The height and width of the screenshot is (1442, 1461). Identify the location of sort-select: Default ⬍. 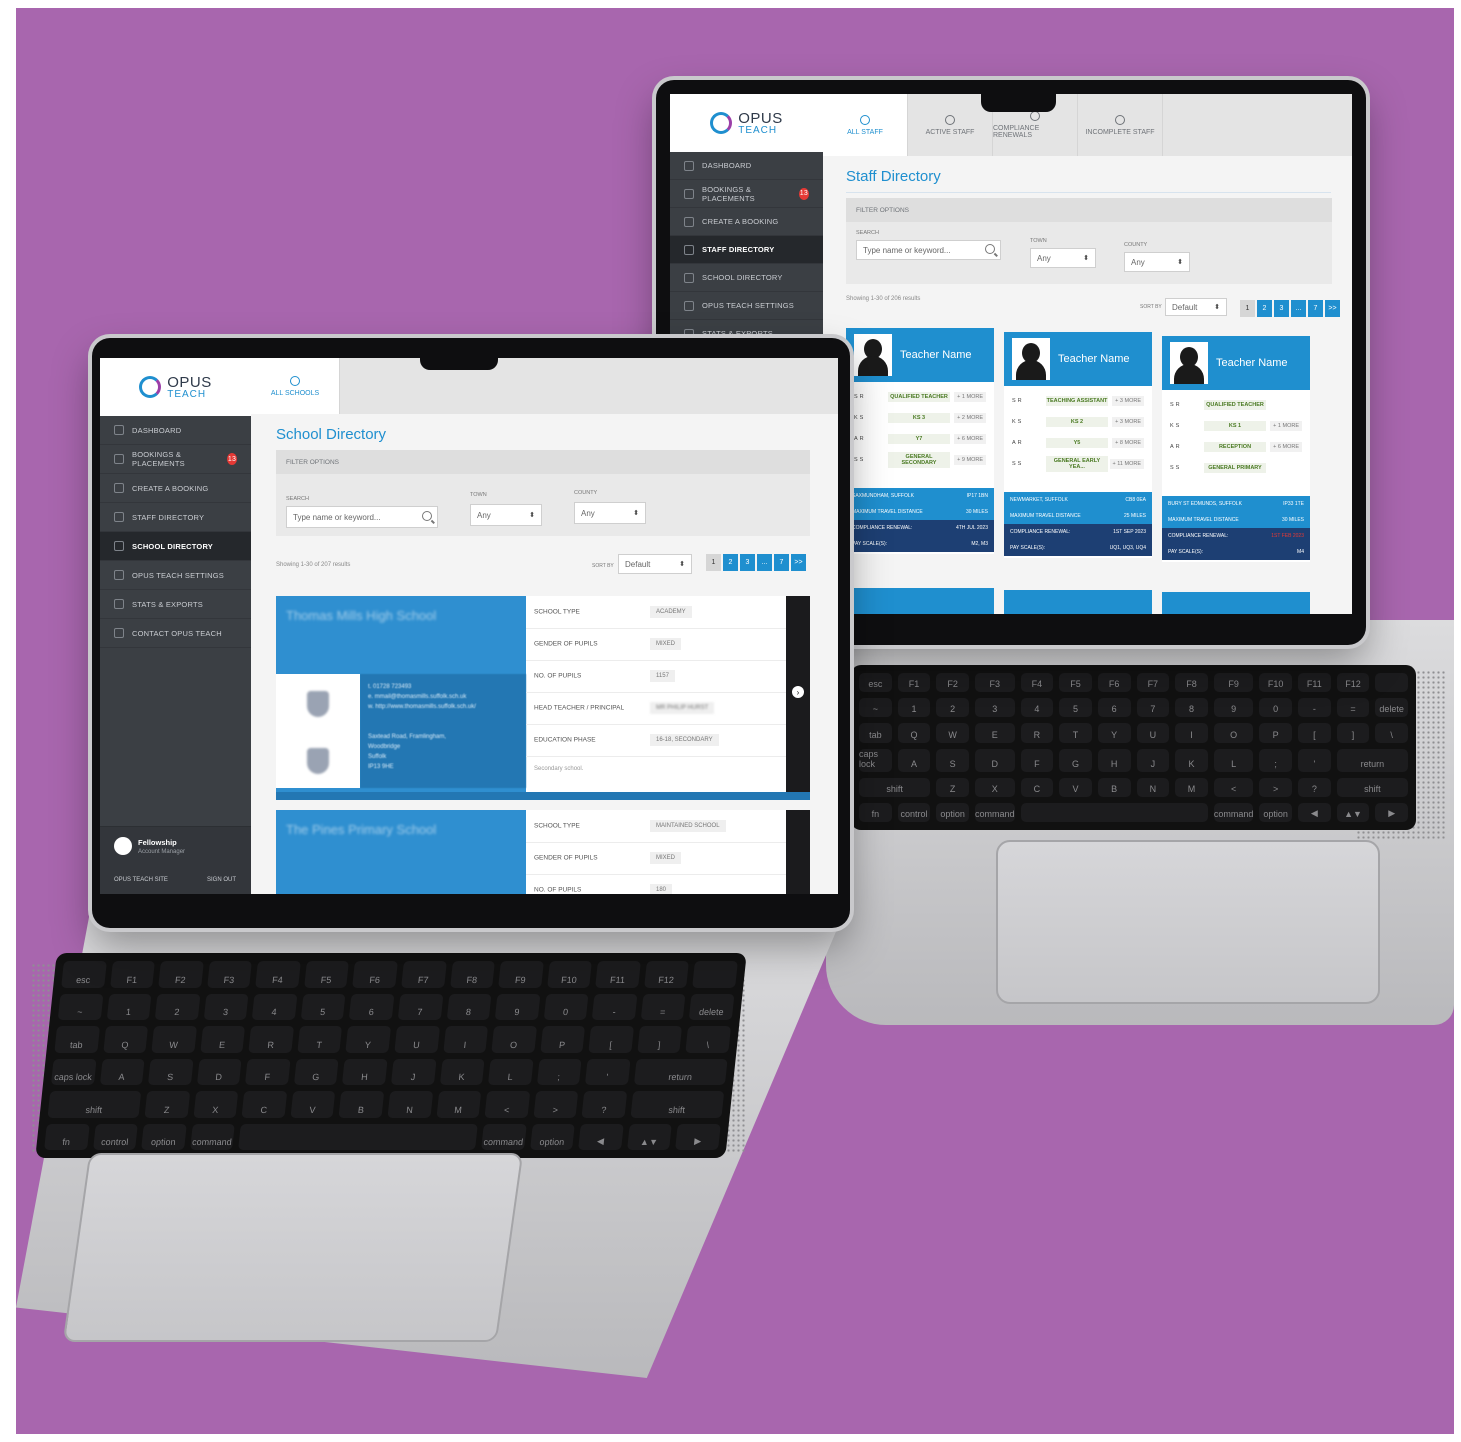
(655, 564).